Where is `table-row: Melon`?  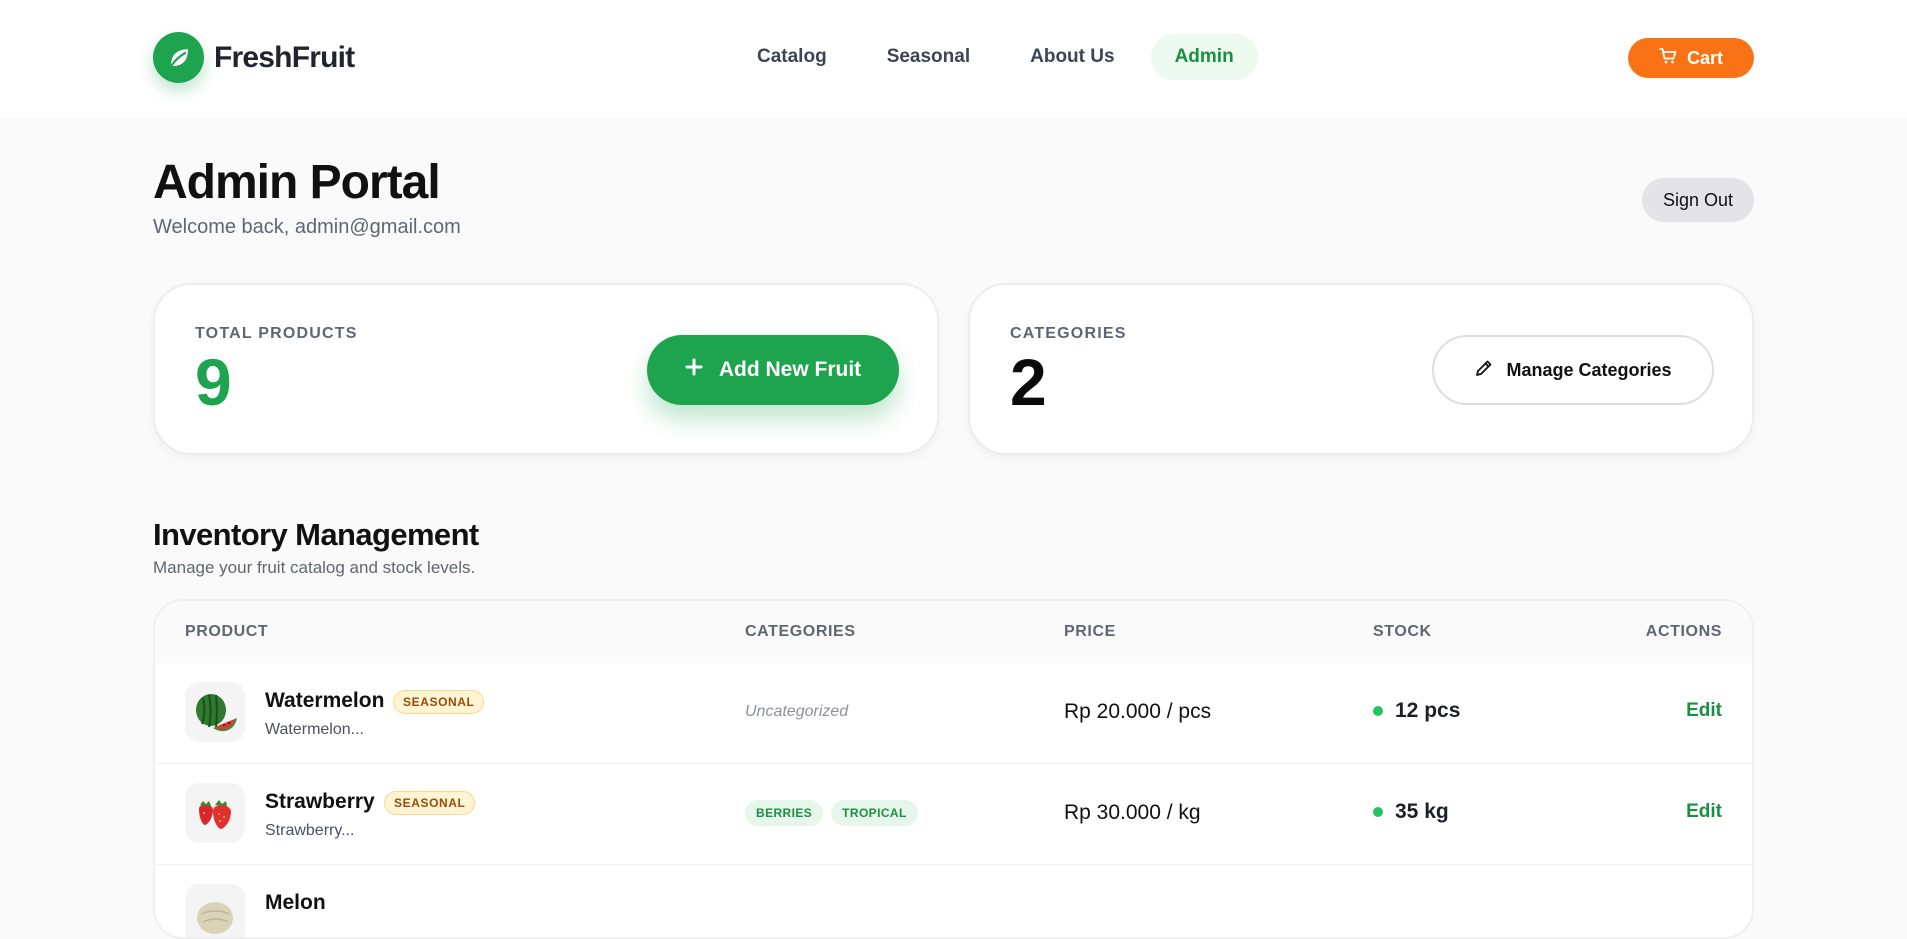
table-row: Melon is located at coordinates (953, 901).